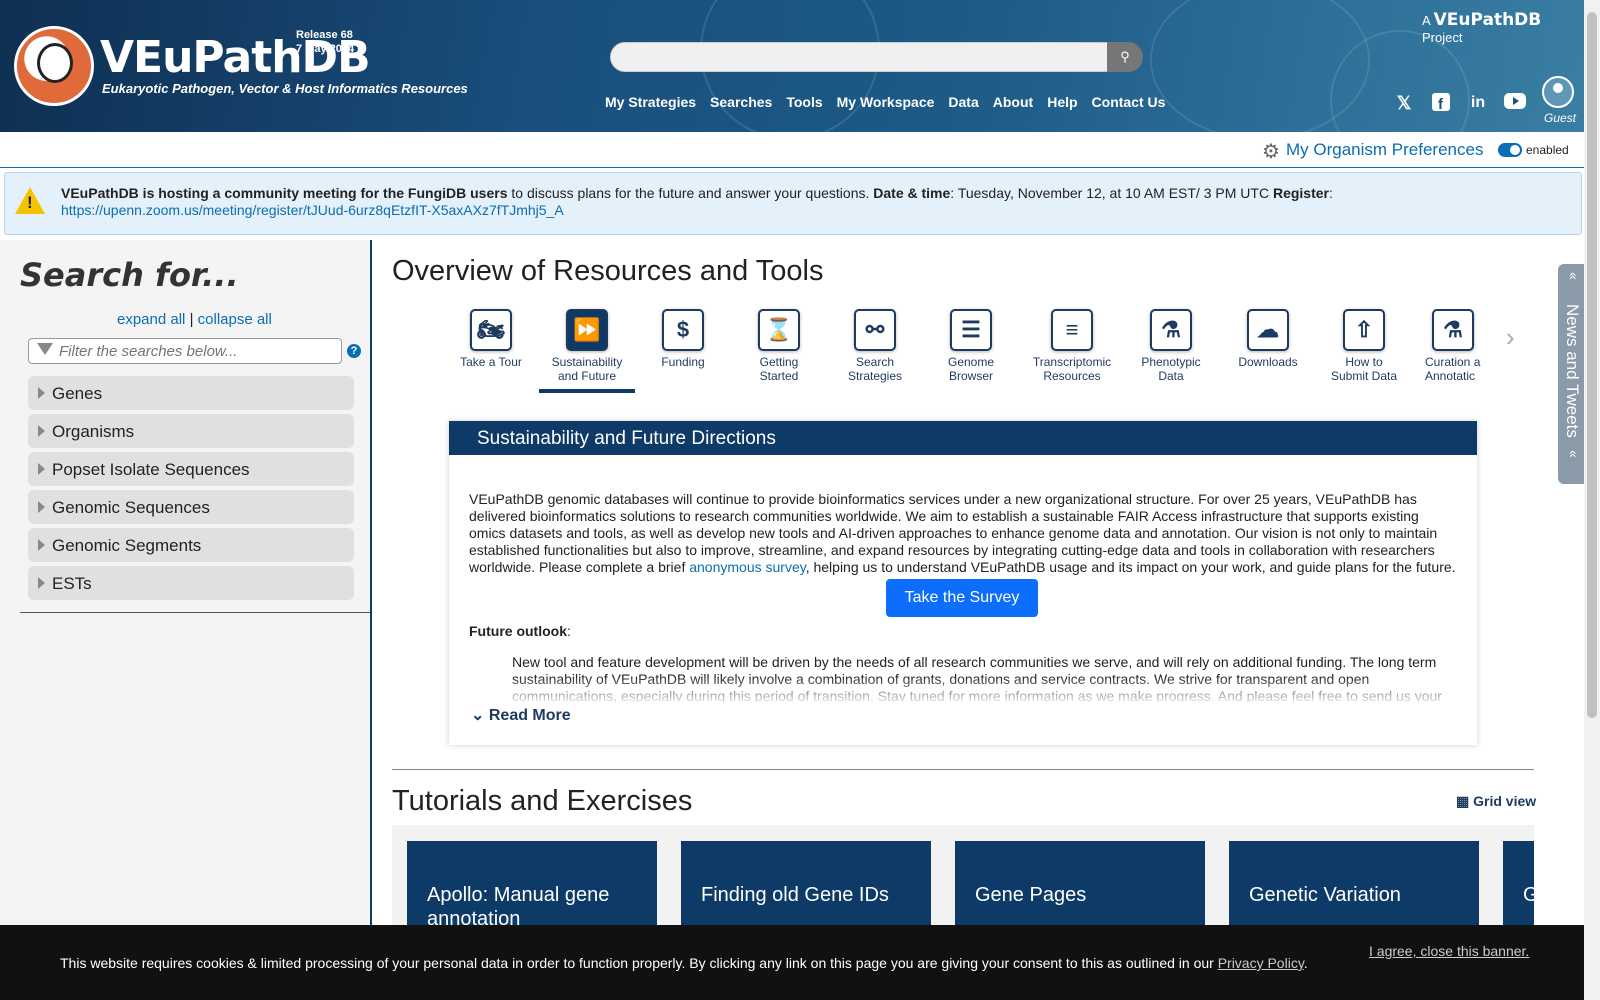 Image resolution: width=1600 pixels, height=1000 pixels. What do you see at coordinates (1560, 118) in the screenshot?
I see `user-name: Guest` at bounding box center [1560, 118].